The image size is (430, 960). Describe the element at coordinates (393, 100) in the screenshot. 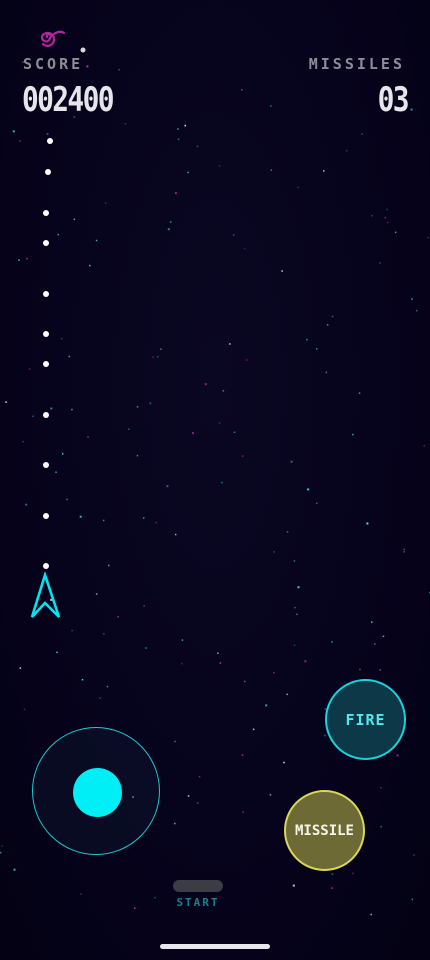

I see `missiles-count: 03` at that location.